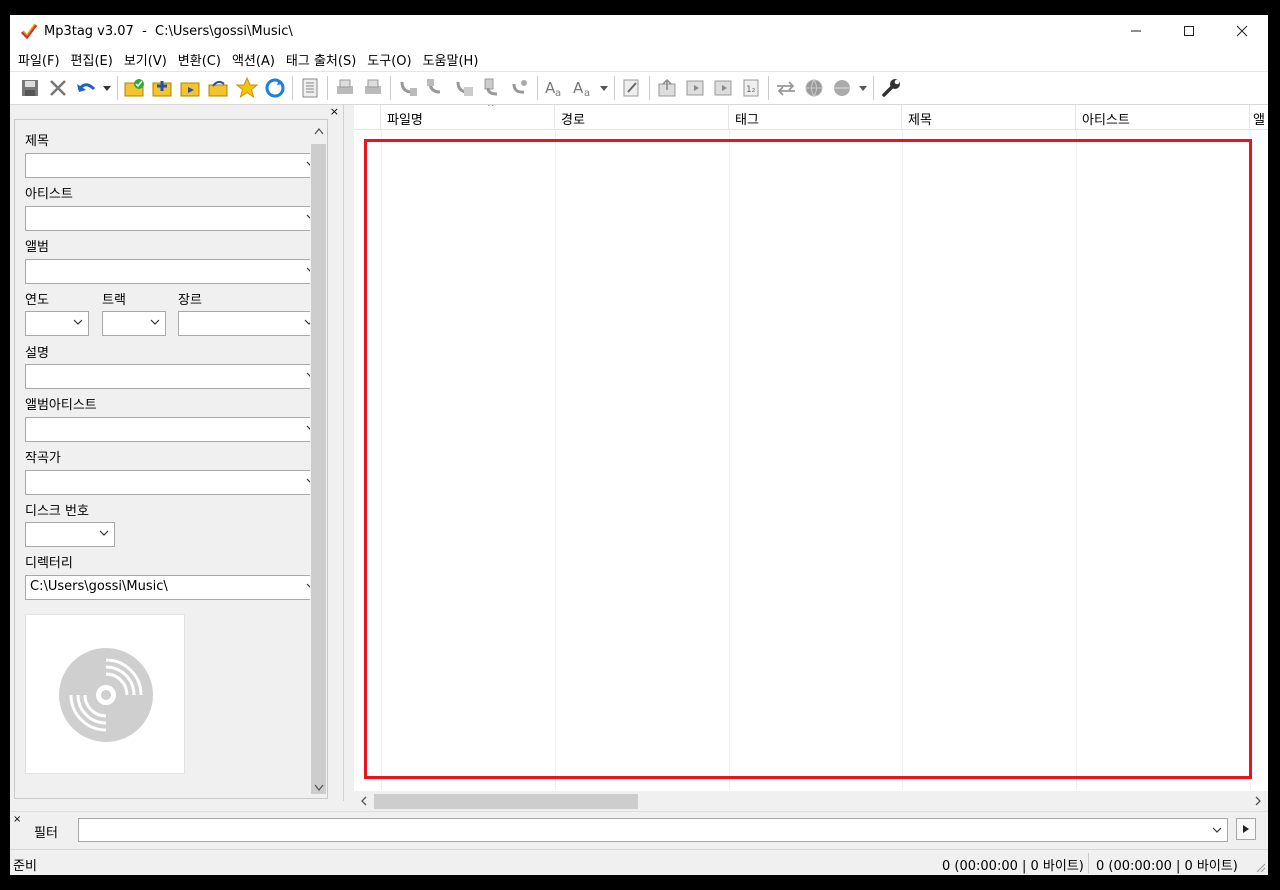  Describe the element at coordinates (247, 88) in the screenshot. I see `favorites-button` at that location.